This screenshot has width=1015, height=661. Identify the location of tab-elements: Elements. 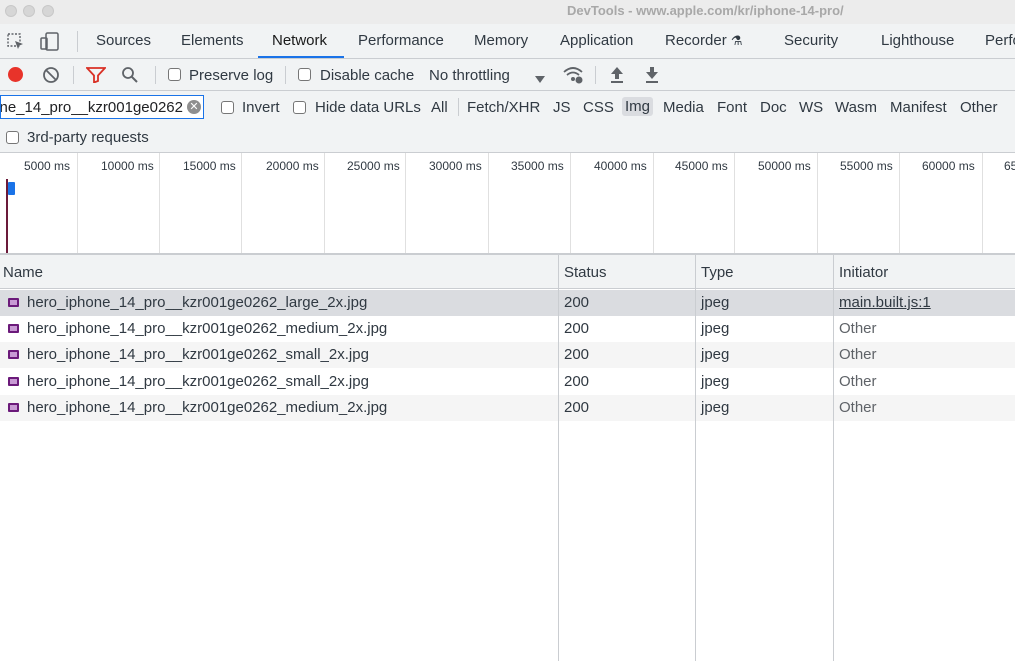
(212, 40).